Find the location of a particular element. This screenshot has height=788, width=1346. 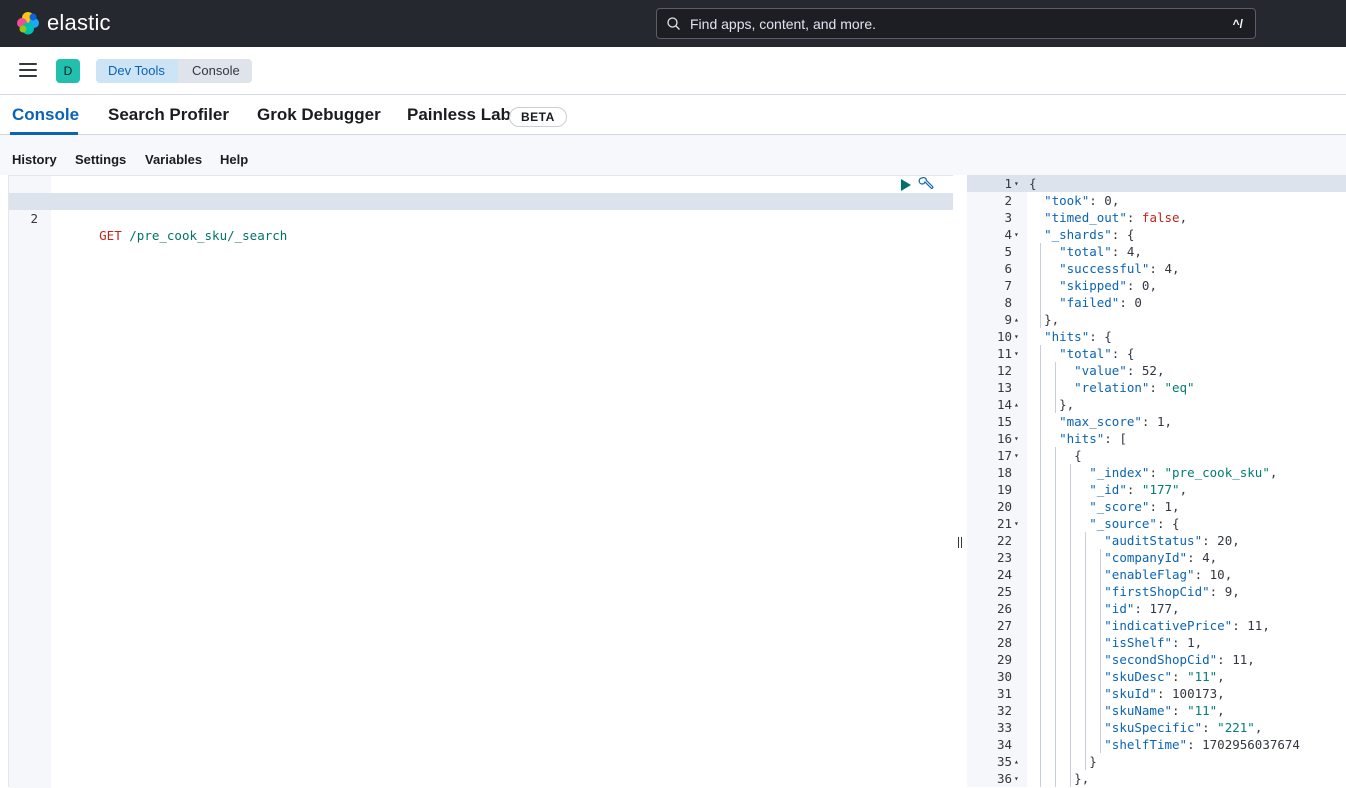

line-number: 29 is located at coordinates (989, 659).